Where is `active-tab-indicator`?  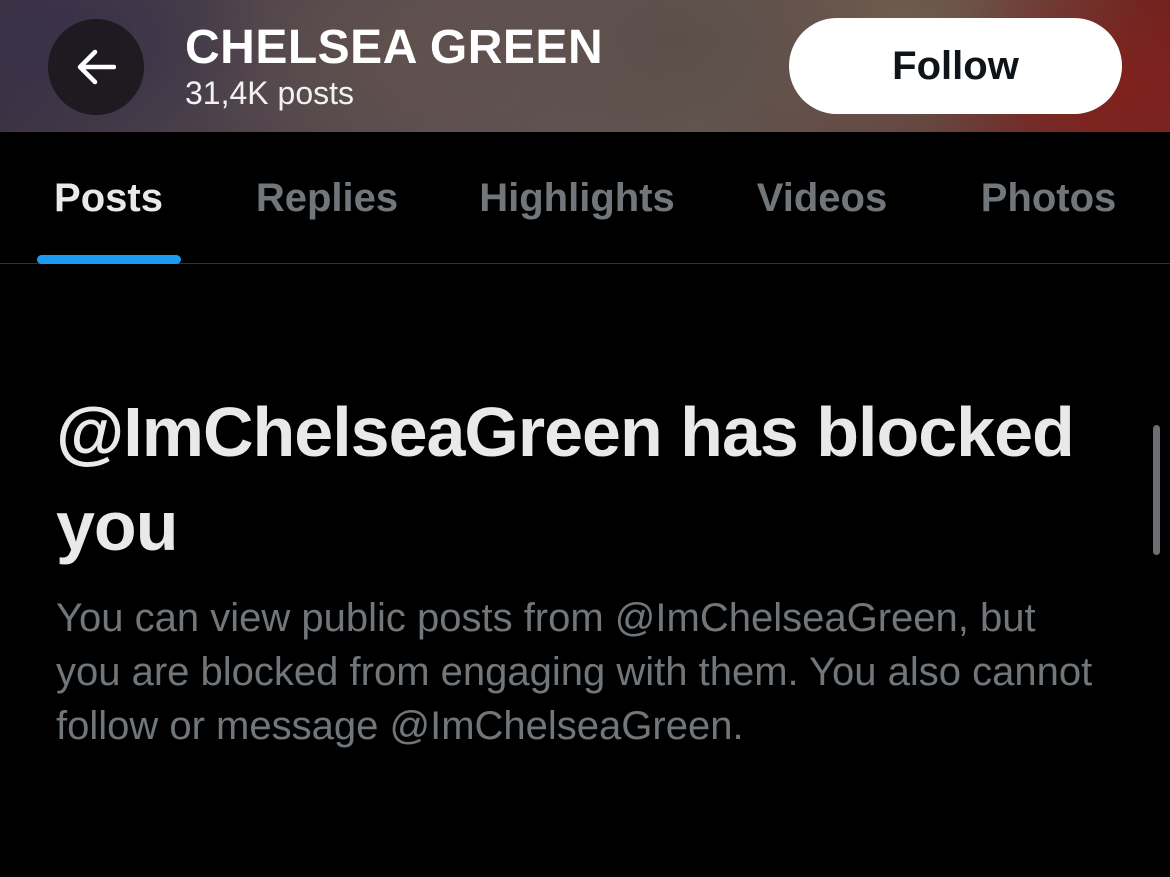 active-tab-indicator is located at coordinates (109, 259).